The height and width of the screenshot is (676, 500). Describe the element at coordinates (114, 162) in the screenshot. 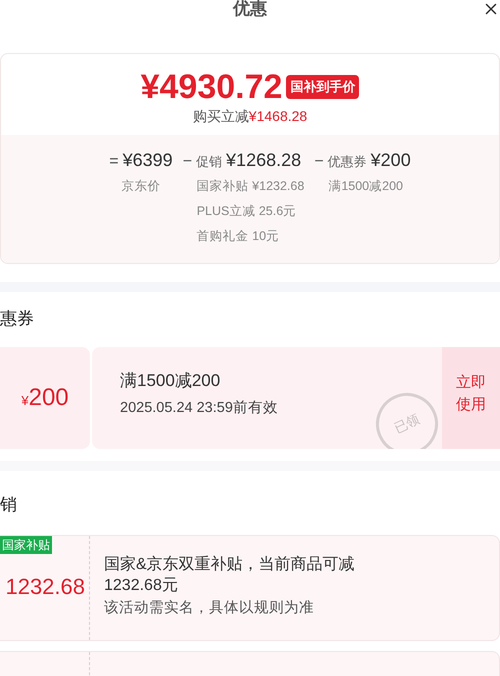

I see `operator: =` at that location.